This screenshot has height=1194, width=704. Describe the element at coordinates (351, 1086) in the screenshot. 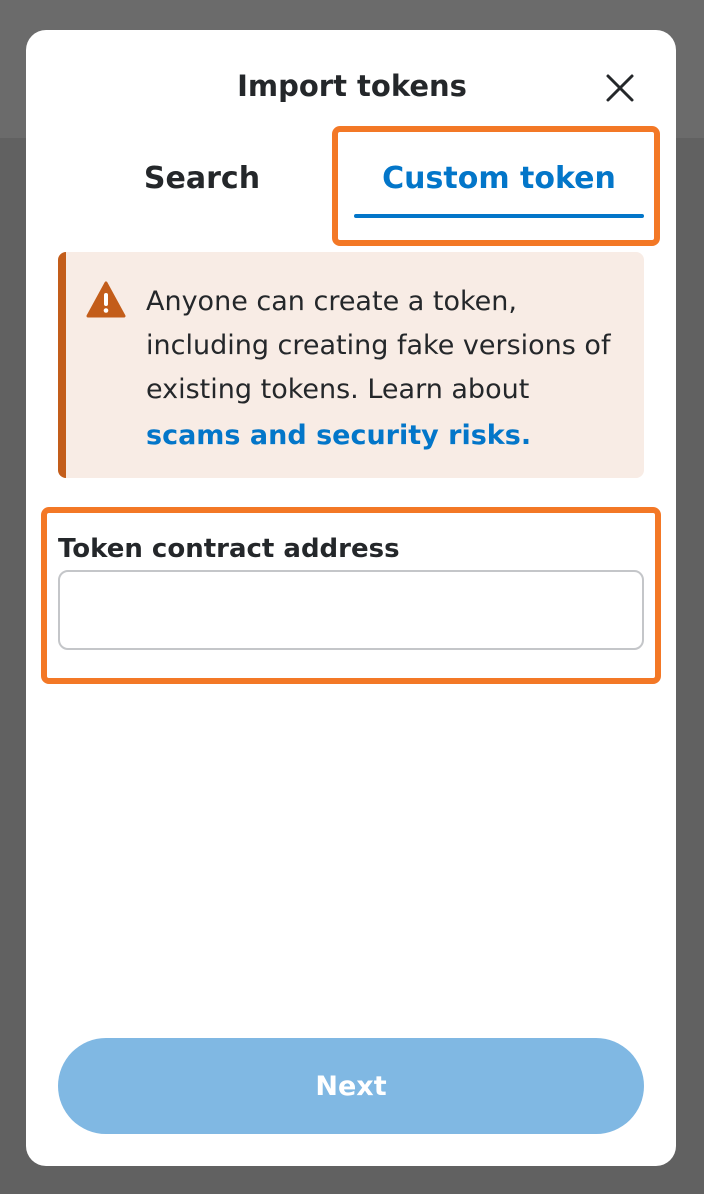

I see `next-button: Next` at that location.